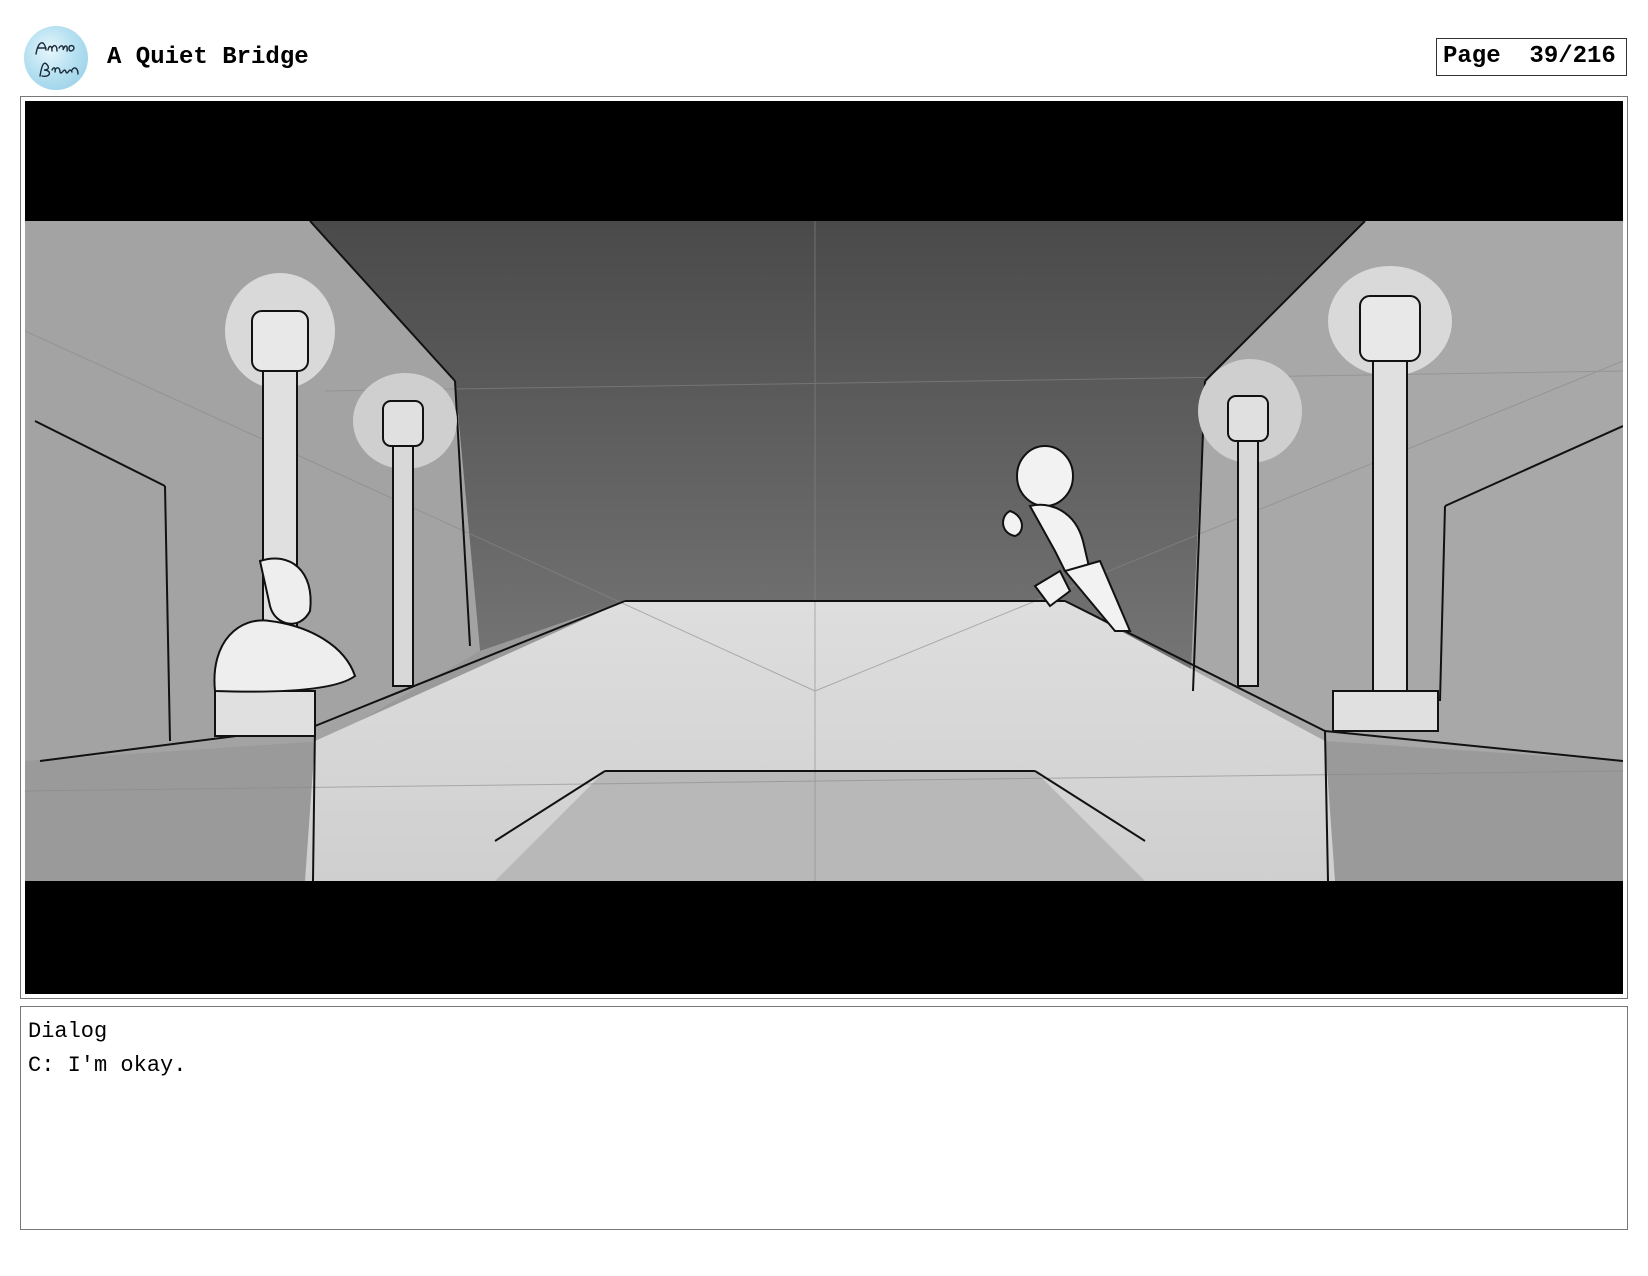  Describe the element at coordinates (208, 57) in the screenshot. I see `document-title: A Quiet Bridge` at that location.